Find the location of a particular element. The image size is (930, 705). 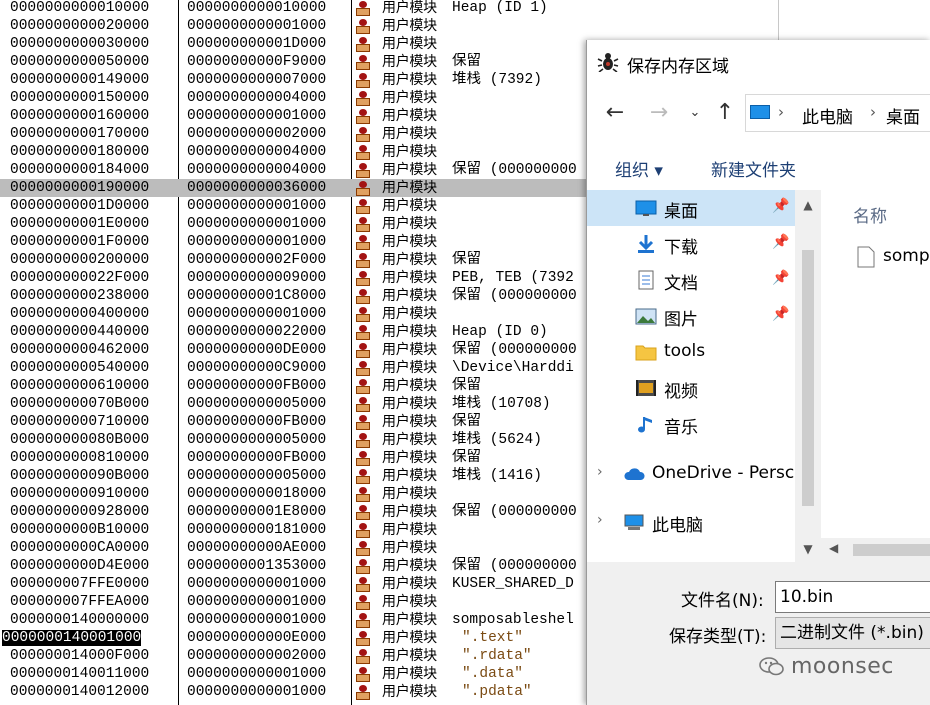

nav-item-desktop: 桌面 📌 is located at coordinates (691, 208).